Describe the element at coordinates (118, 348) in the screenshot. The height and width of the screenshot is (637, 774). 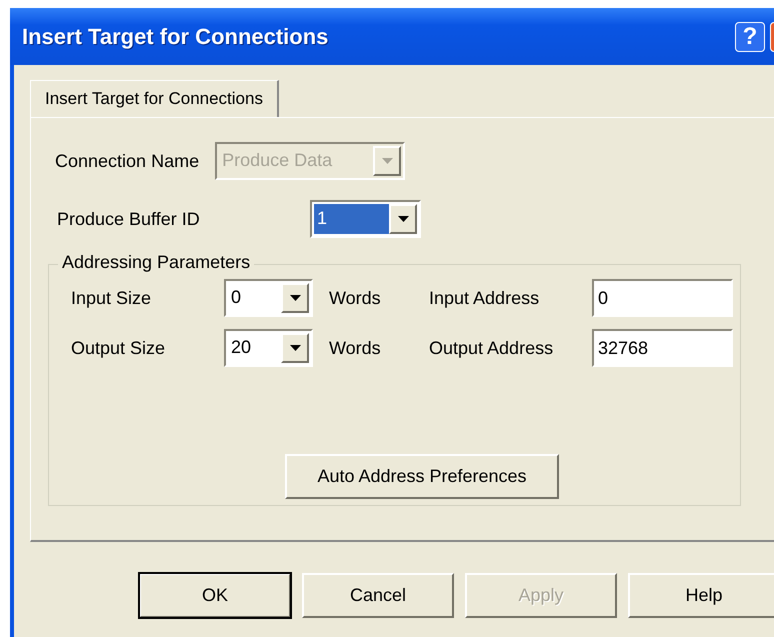
I see `field-label: Output Size` at that location.